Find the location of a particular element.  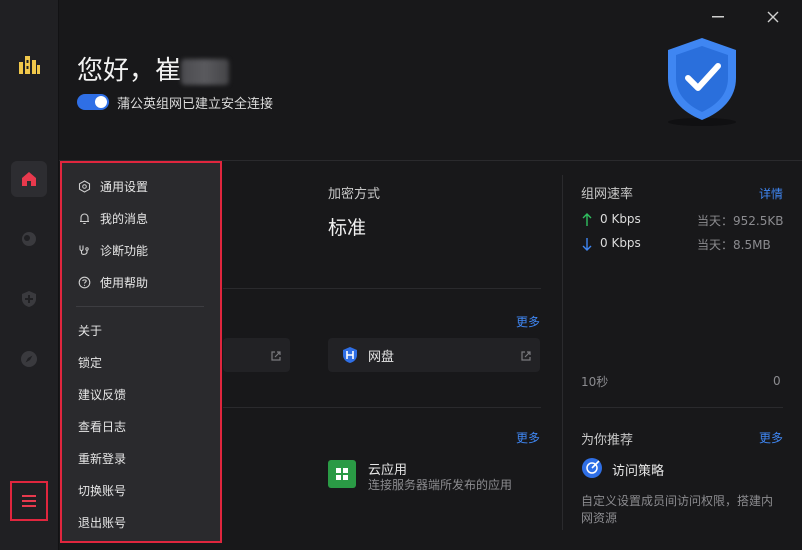

menu-label: 关于 is located at coordinates (90, 330).